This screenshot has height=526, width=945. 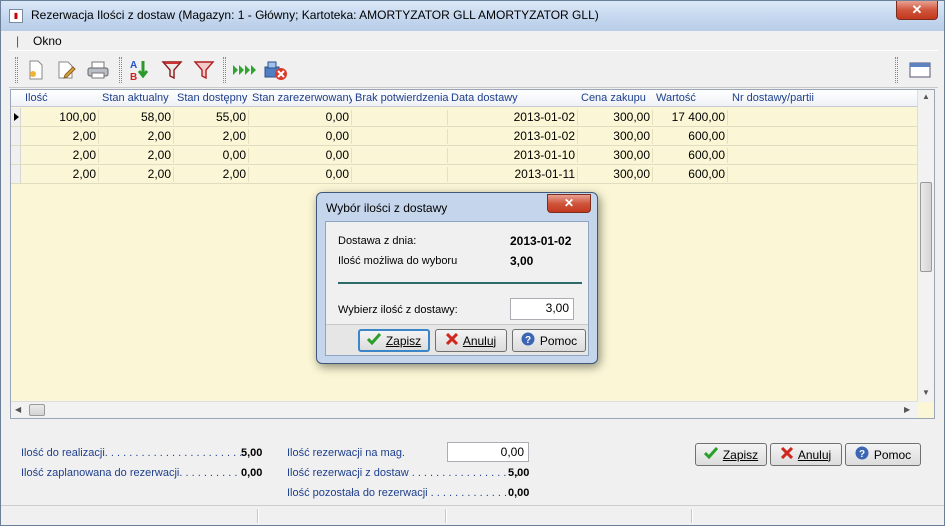 What do you see at coordinates (519, 473) in the screenshot?
I see `rezerwacji-z-dostaw-value: 5,00` at bounding box center [519, 473].